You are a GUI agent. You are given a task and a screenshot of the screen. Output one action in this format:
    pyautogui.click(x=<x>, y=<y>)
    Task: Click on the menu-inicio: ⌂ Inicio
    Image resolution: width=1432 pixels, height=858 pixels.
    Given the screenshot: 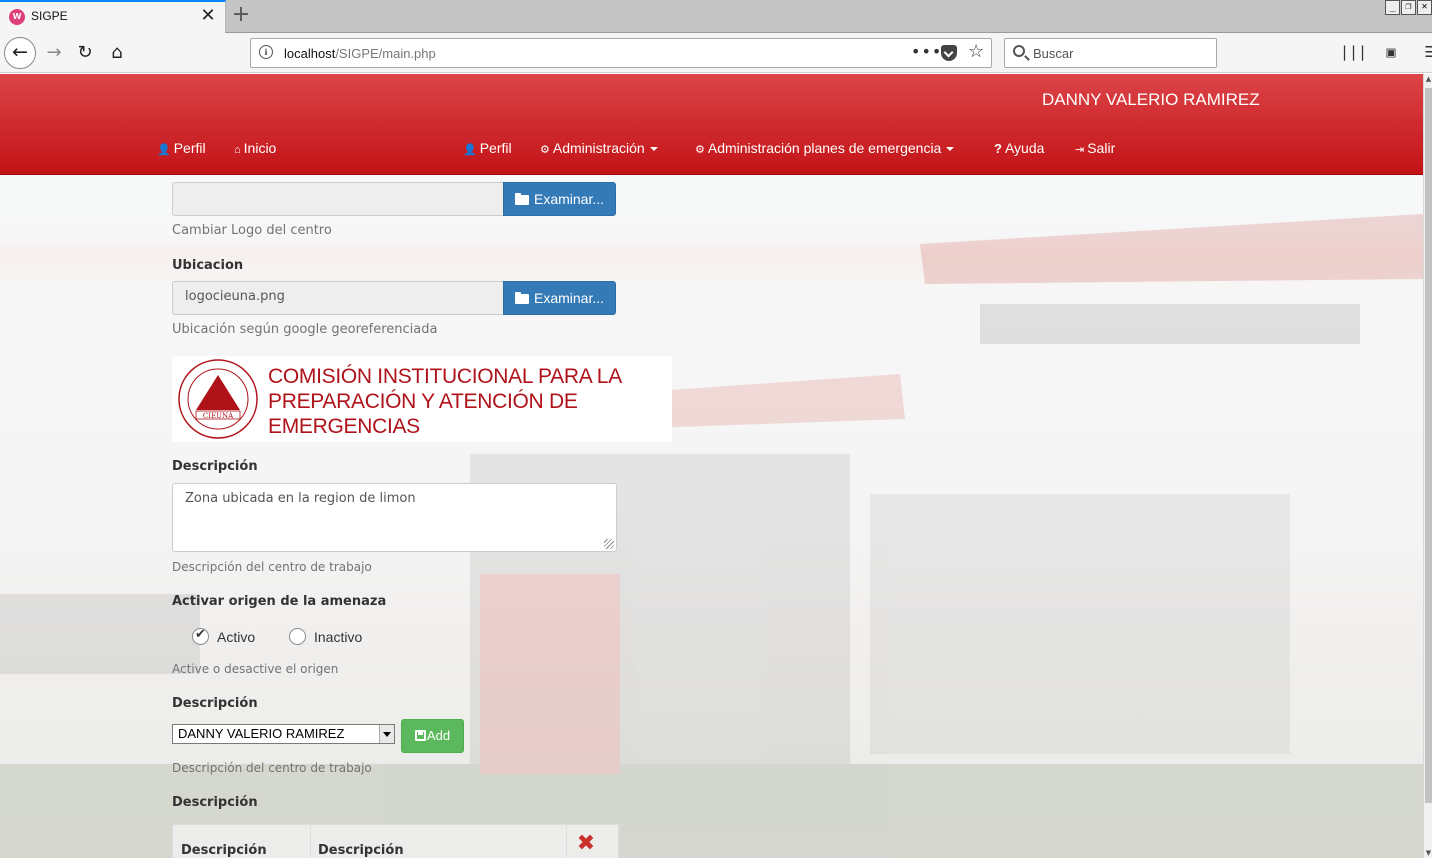 What is the action you would take?
    pyautogui.click(x=255, y=148)
    